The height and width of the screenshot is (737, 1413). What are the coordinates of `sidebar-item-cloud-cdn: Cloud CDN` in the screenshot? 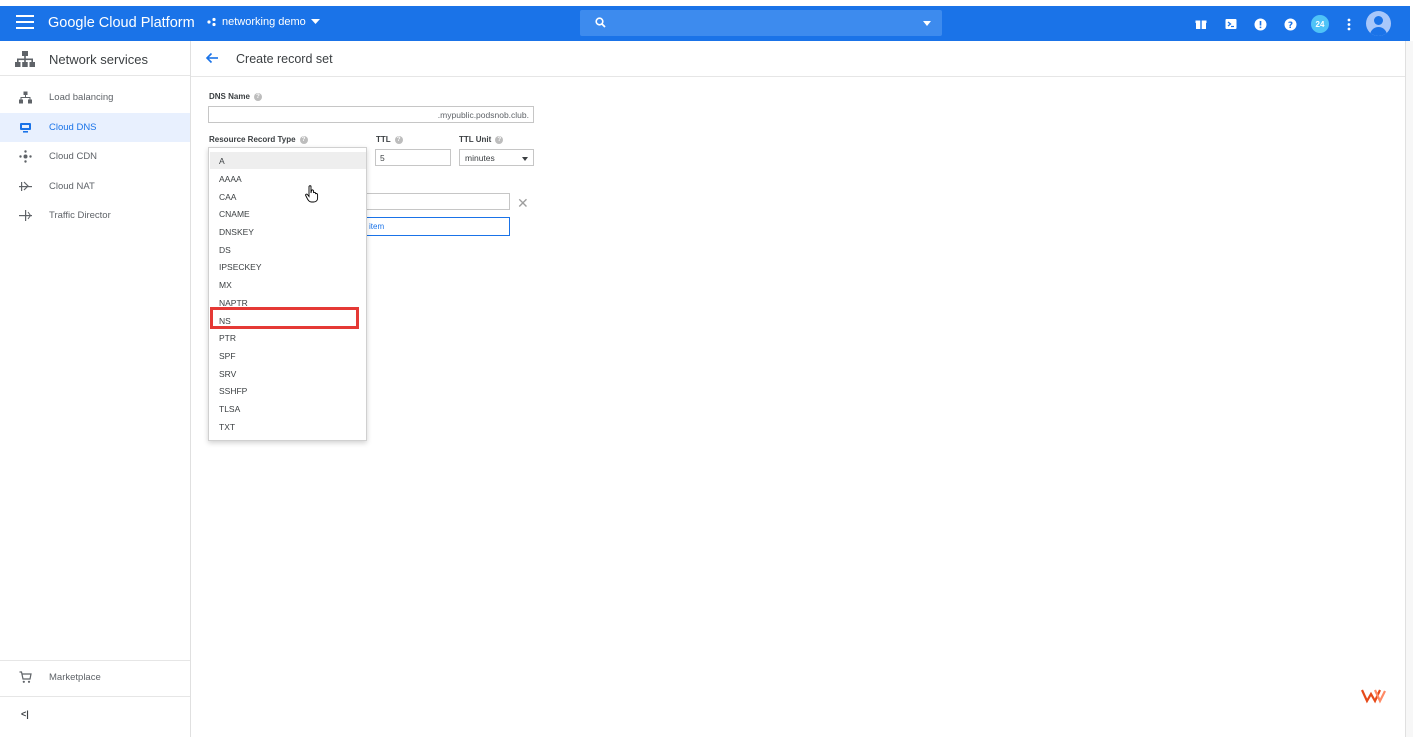 It's located at (95, 156).